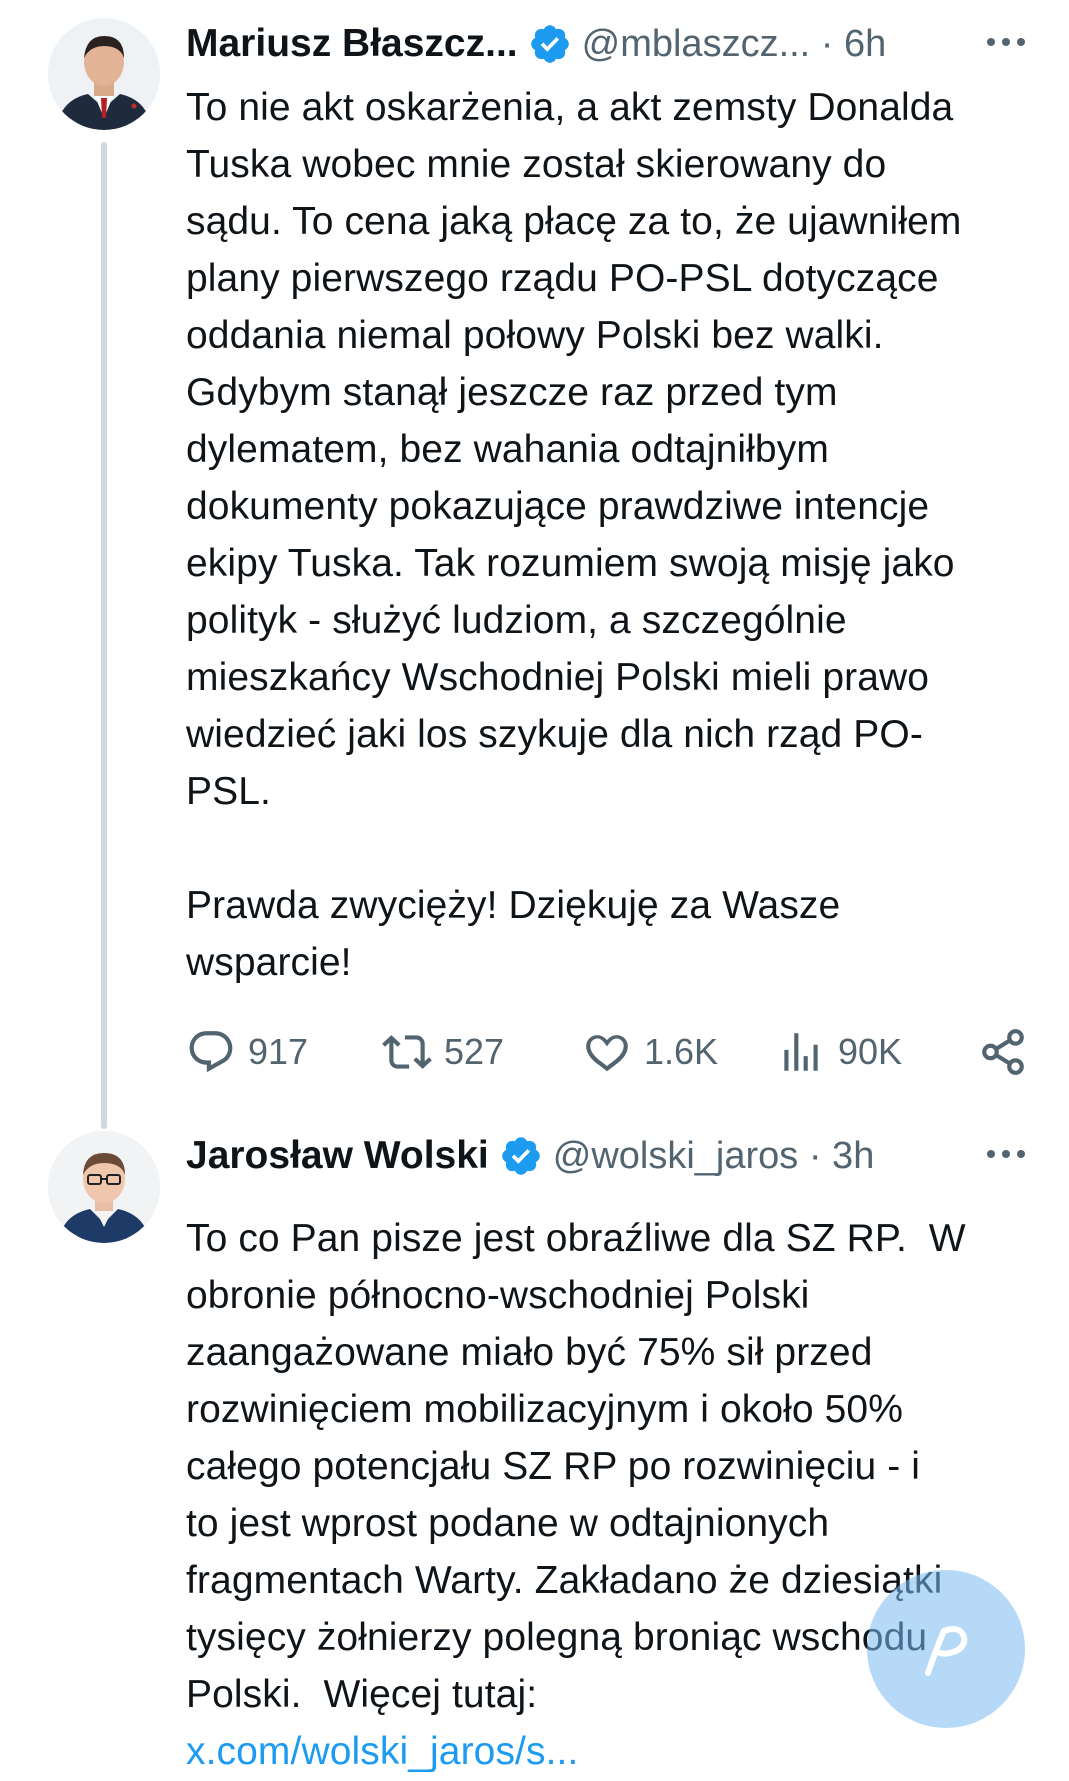 This screenshot has width=1069, height=1781. I want to click on like-button: 1.6K, so click(650, 1052).